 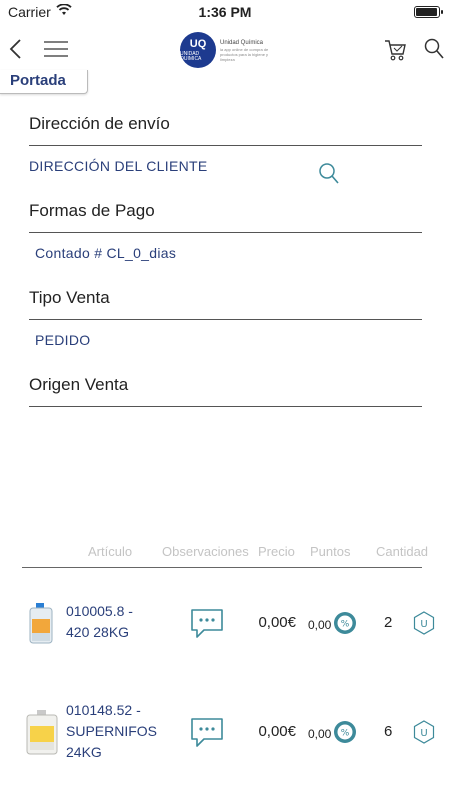 What do you see at coordinates (99, 123) in the screenshot?
I see `shipping-address-label: Dirección de envío` at bounding box center [99, 123].